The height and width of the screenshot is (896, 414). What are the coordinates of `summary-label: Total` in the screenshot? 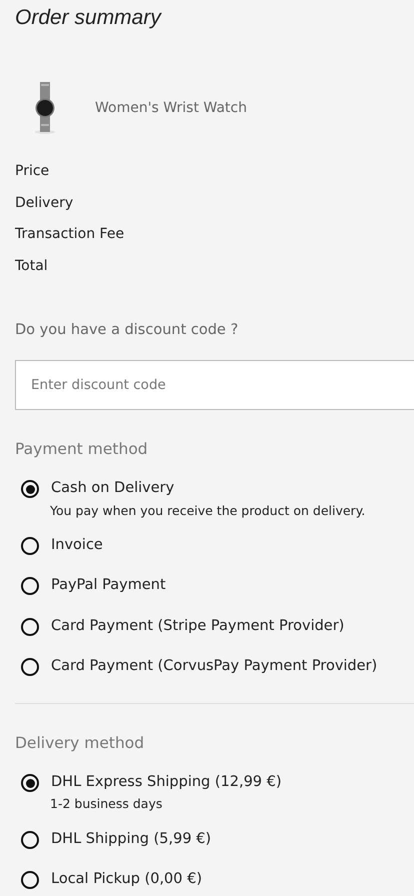 It's located at (32, 266).